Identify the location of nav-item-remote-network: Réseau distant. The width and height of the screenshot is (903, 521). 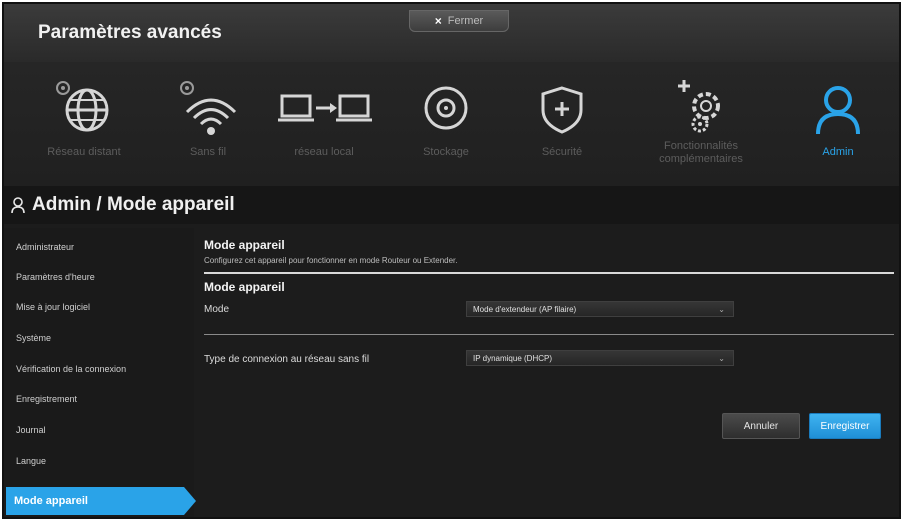
(84, 124).